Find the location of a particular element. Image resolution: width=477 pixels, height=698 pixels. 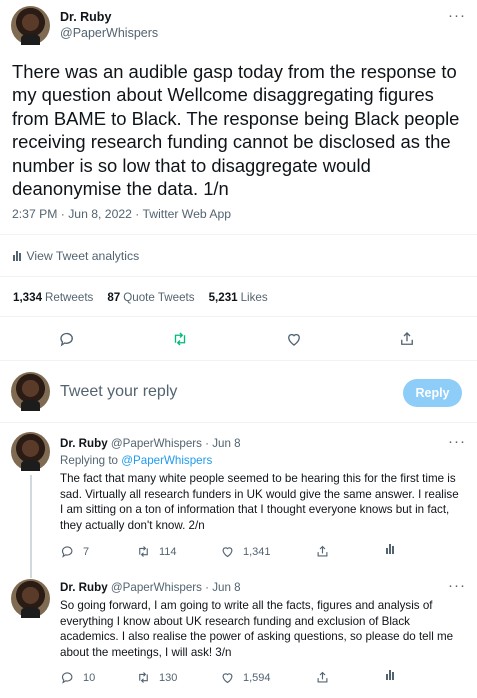

retweet-count: 114 is located at coordinates (168, 551).